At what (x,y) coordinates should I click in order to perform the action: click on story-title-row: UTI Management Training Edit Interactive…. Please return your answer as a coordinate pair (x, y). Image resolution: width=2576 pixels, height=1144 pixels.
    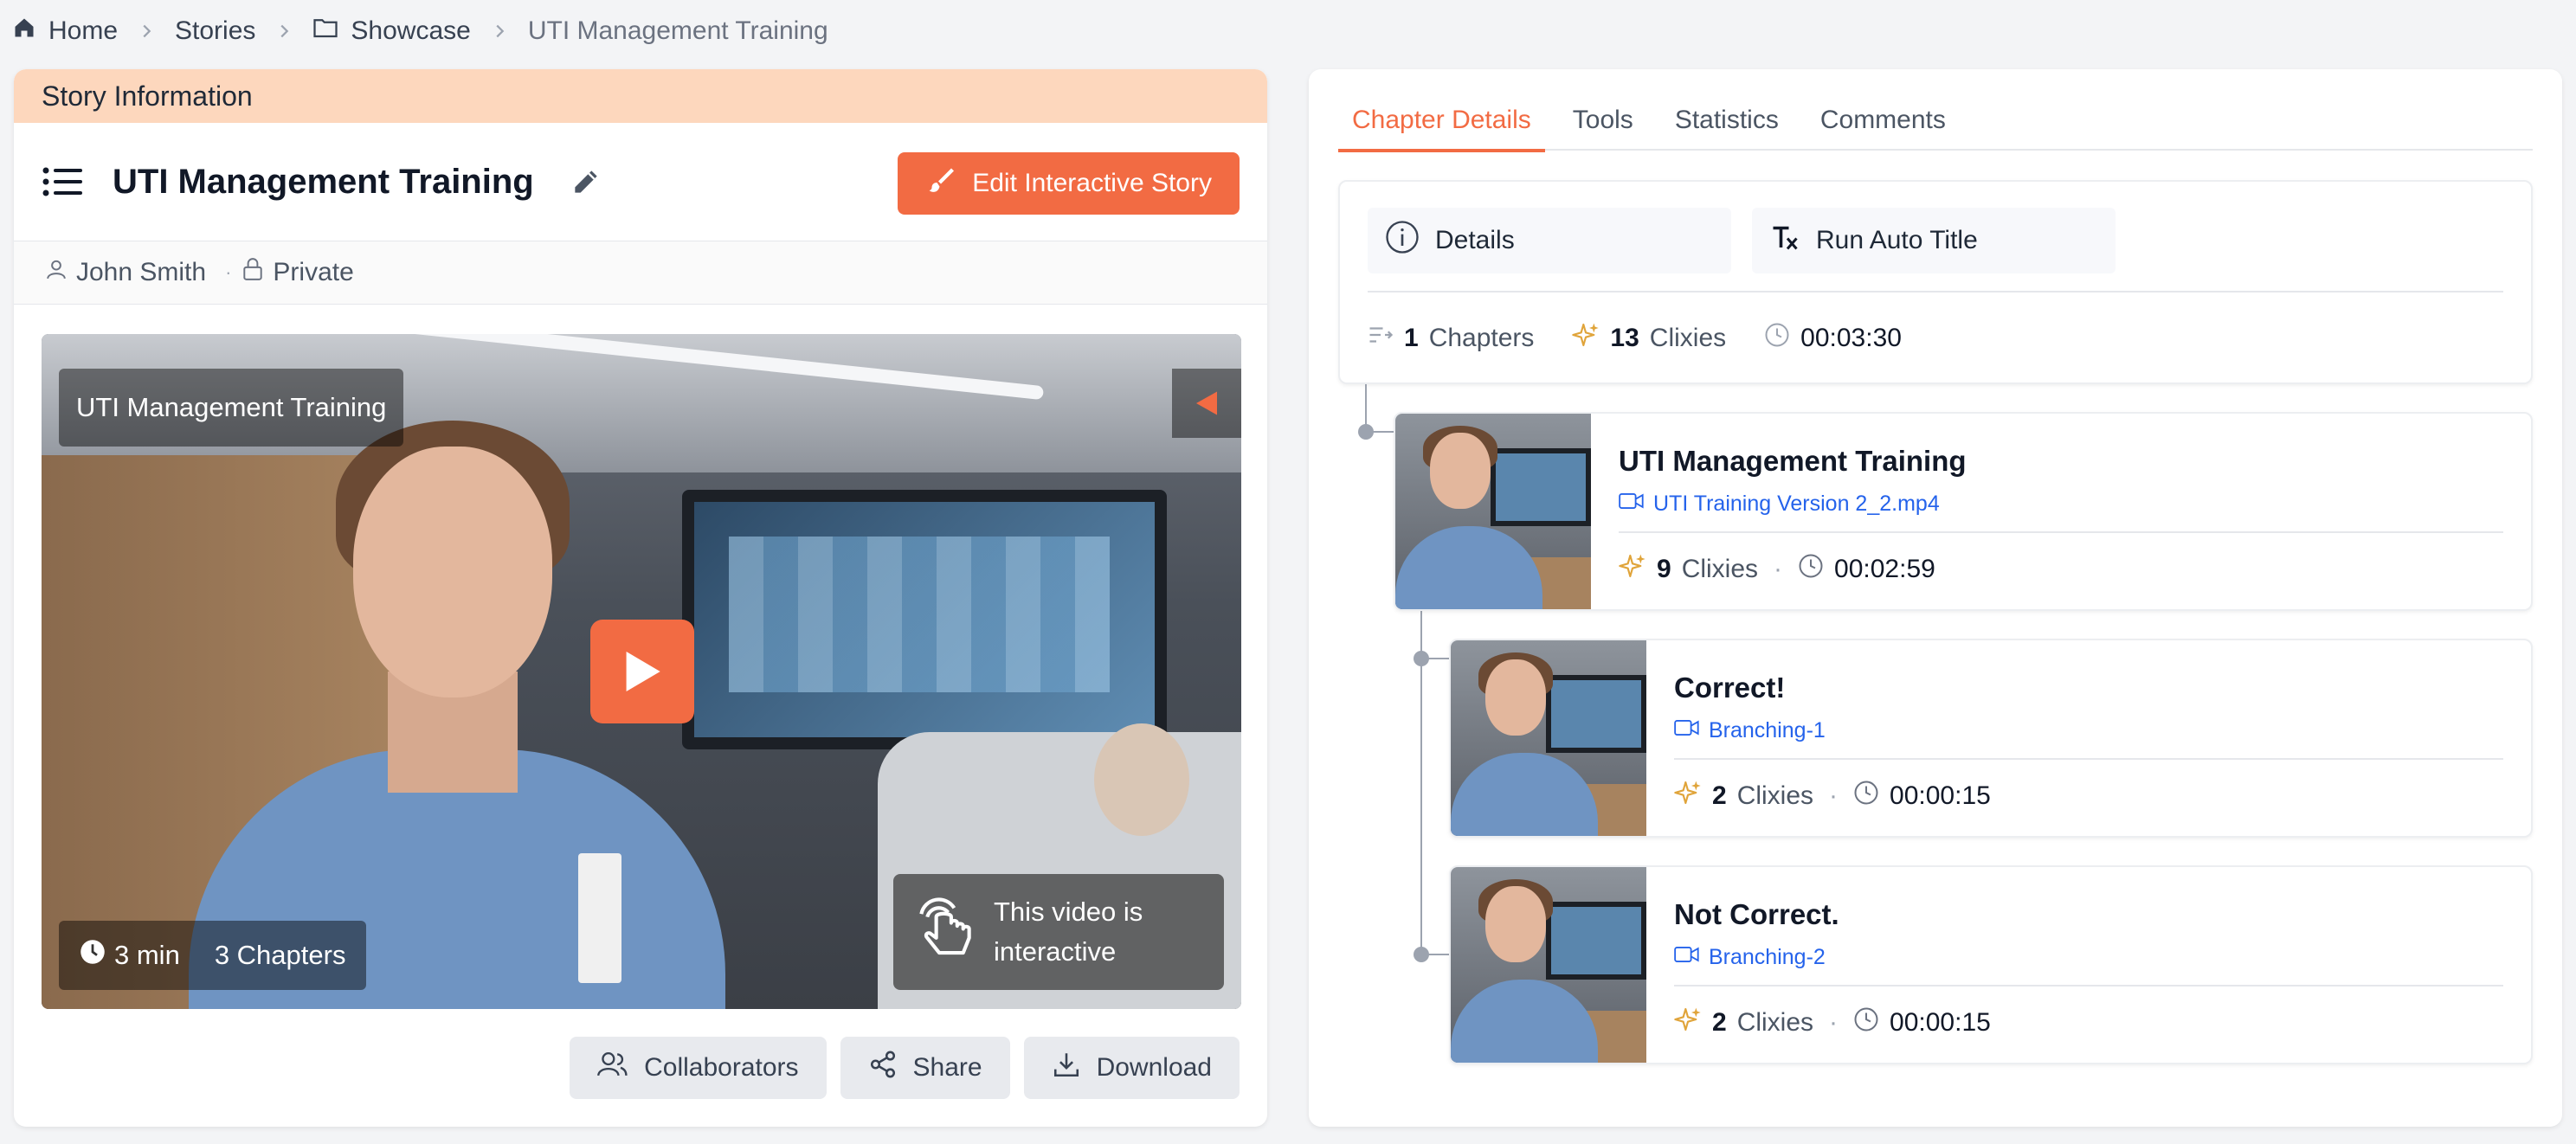
    Looking at the image, I should click on (640, 182).